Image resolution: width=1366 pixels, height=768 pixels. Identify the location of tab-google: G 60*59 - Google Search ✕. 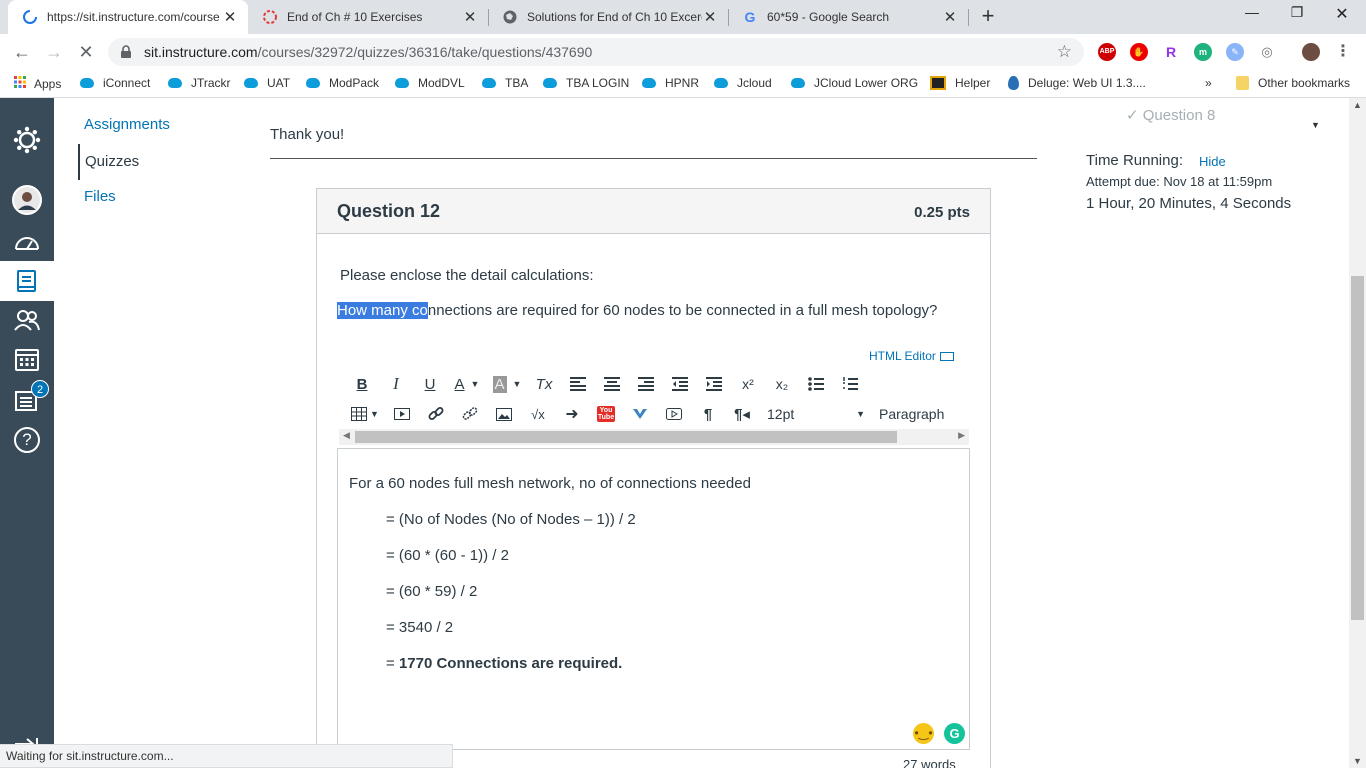
(848, 17).